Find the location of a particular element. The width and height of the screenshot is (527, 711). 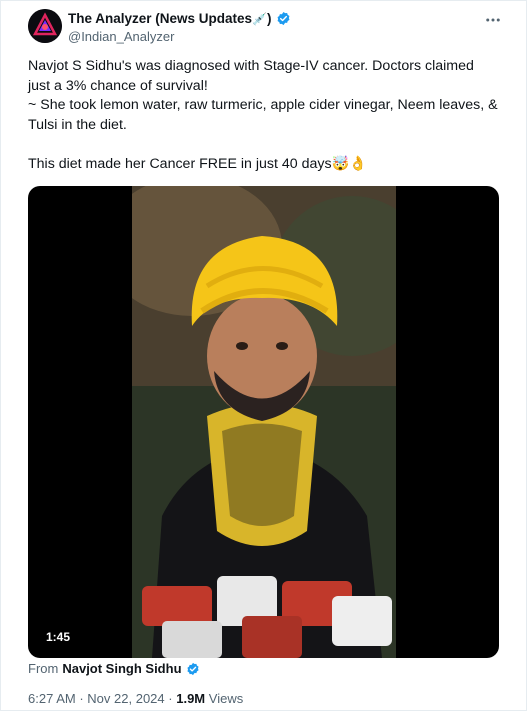

syringe-emoji: 💉 is located at coordinates (260, 19).